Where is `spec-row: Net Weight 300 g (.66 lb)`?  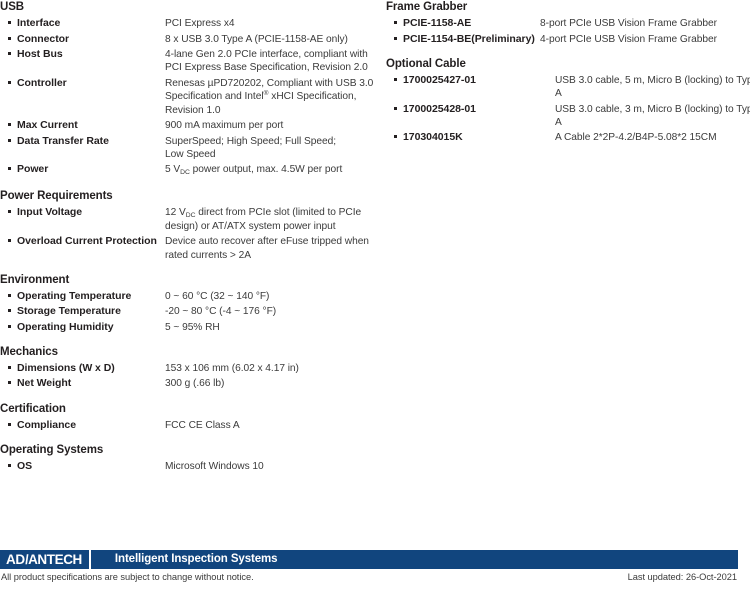
spec-row: Net Weight 300 g (.66 lb) is located at coordinates (189, 382).